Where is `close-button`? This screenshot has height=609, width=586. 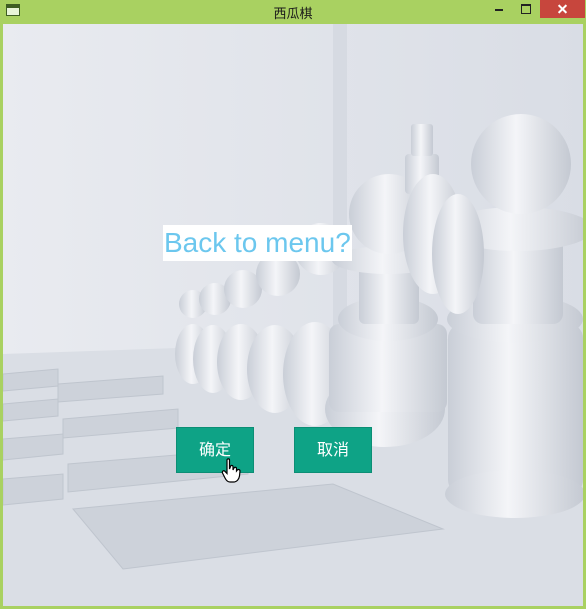 close-button is located at coordinates (562, 9).